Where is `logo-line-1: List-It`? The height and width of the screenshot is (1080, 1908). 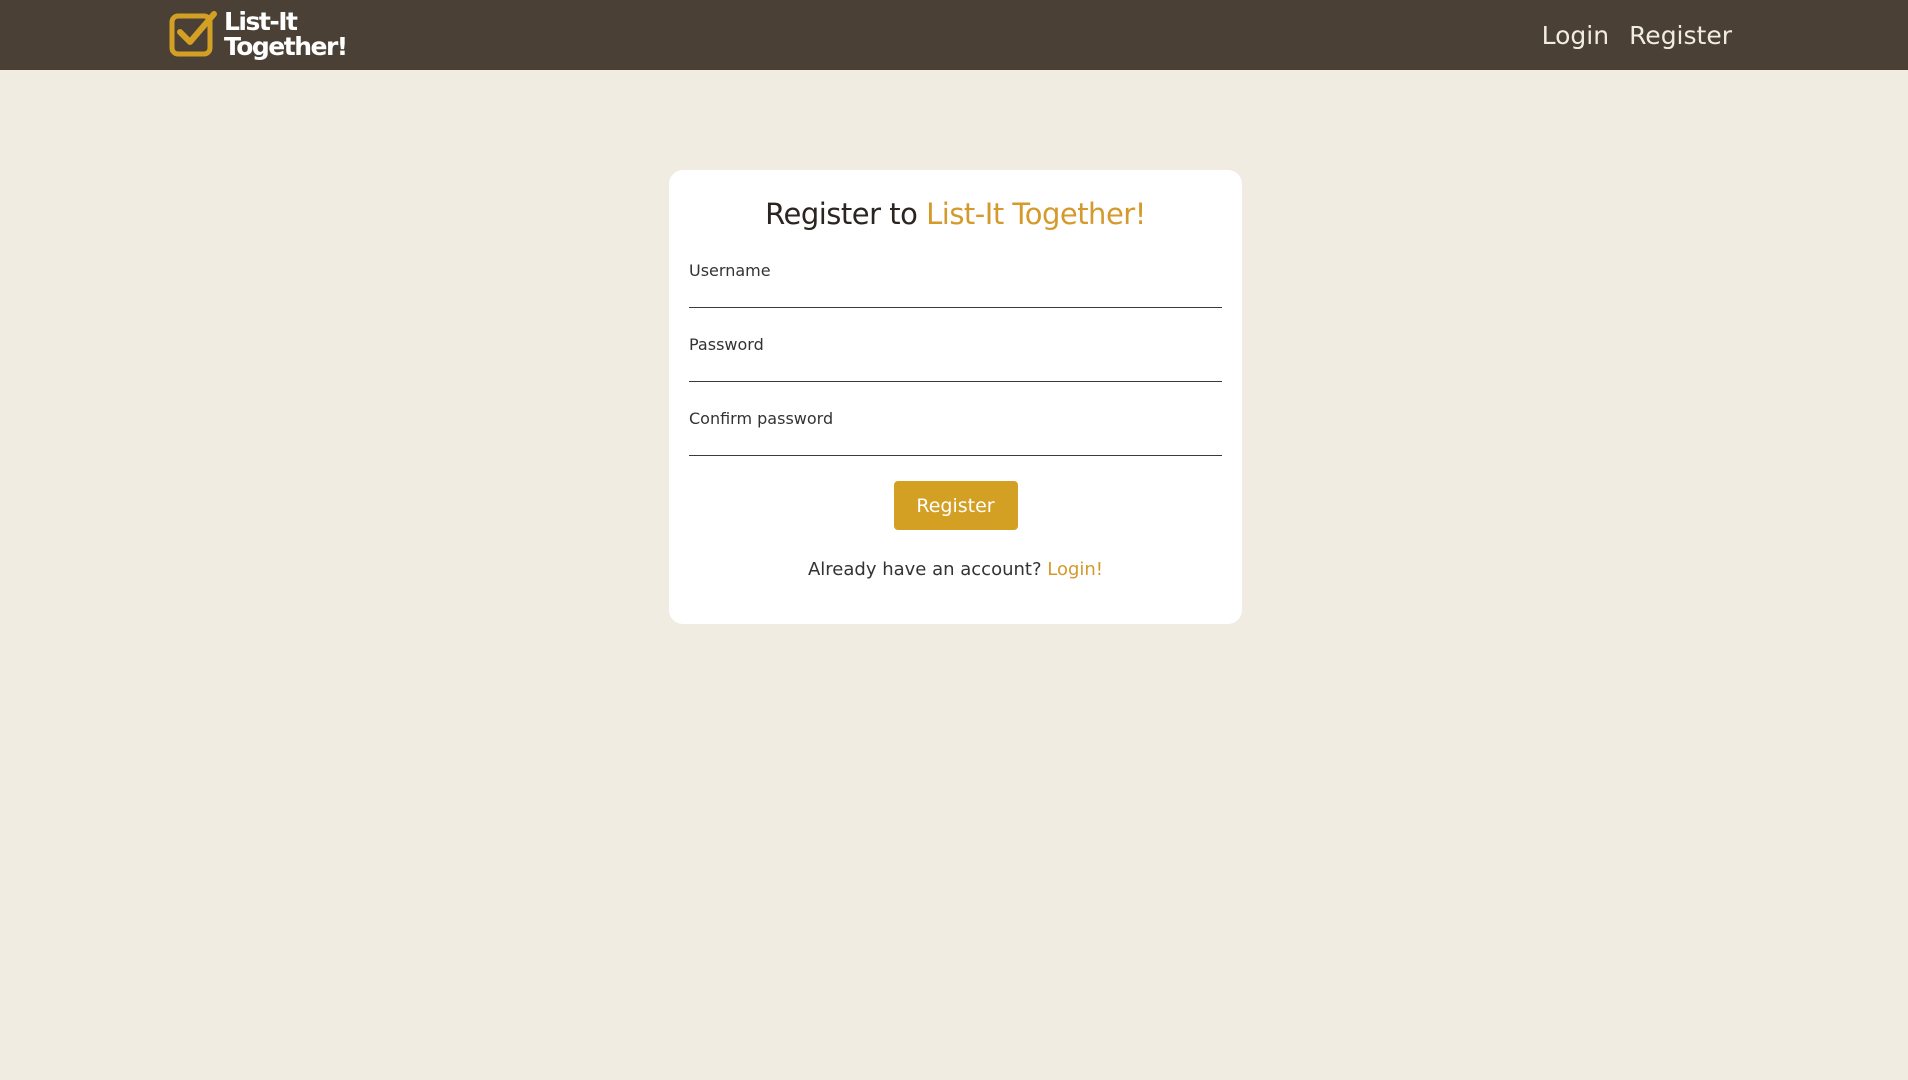
logo-line-1: List-It is located at coordinates (261, 21).